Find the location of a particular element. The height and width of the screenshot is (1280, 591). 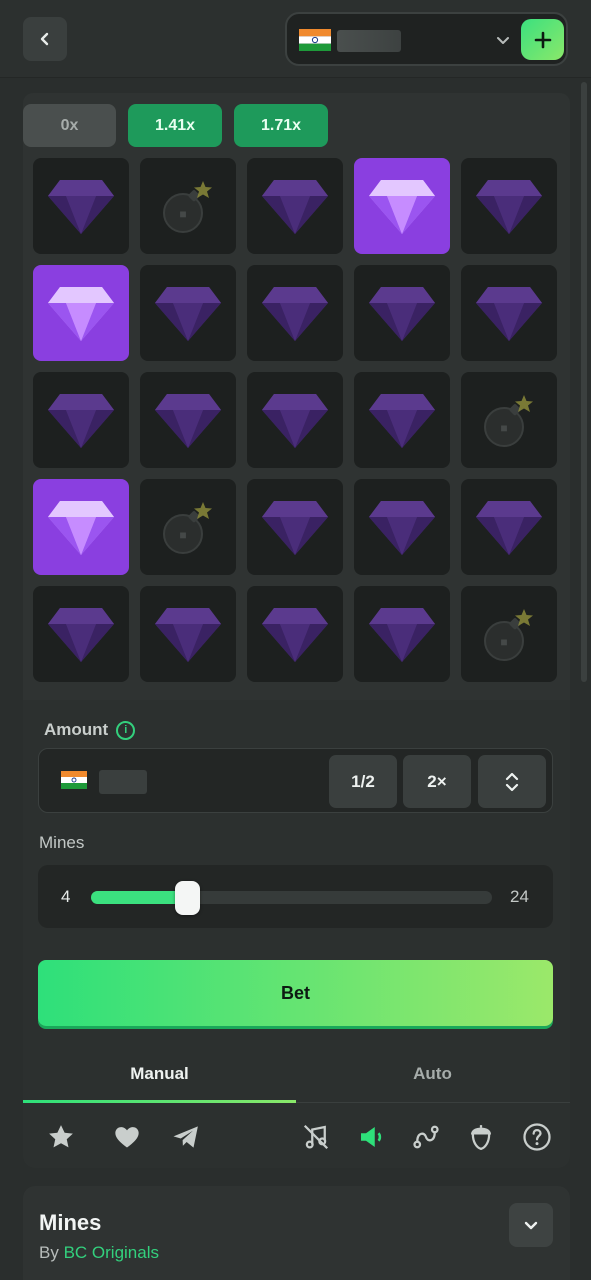

deposit-button is located at coordinates (542, 39).